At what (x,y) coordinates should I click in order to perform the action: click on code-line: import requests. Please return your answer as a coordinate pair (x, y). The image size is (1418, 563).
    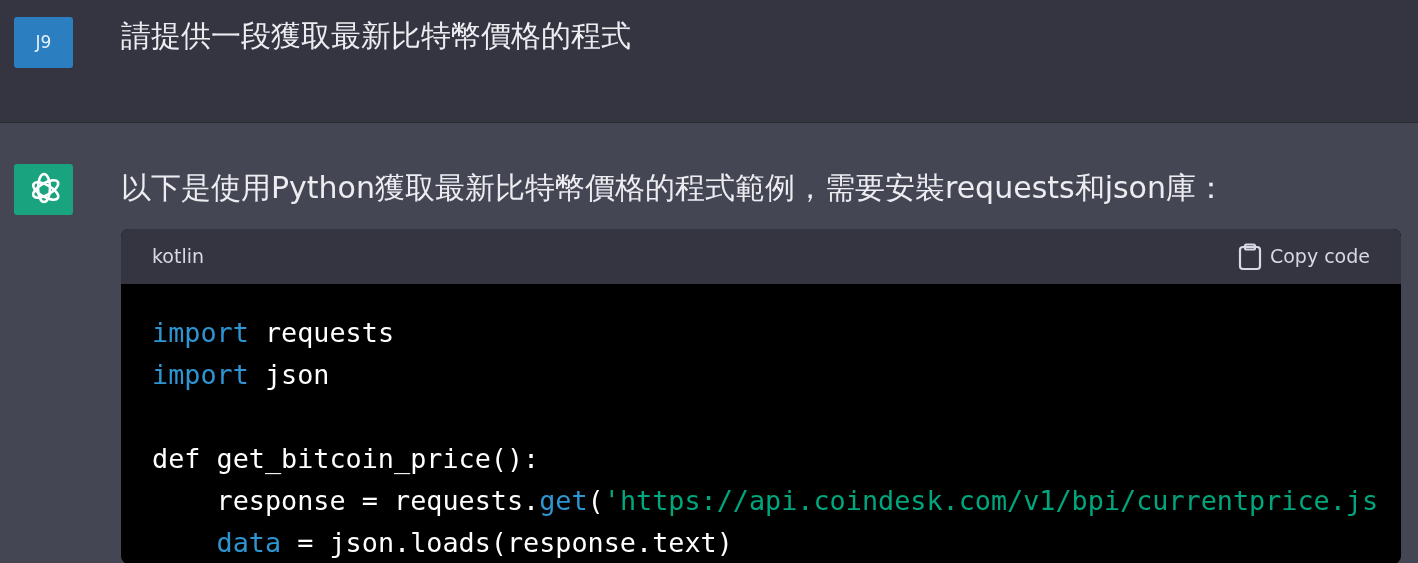
    Looking at the image, I should click on (273, 333).